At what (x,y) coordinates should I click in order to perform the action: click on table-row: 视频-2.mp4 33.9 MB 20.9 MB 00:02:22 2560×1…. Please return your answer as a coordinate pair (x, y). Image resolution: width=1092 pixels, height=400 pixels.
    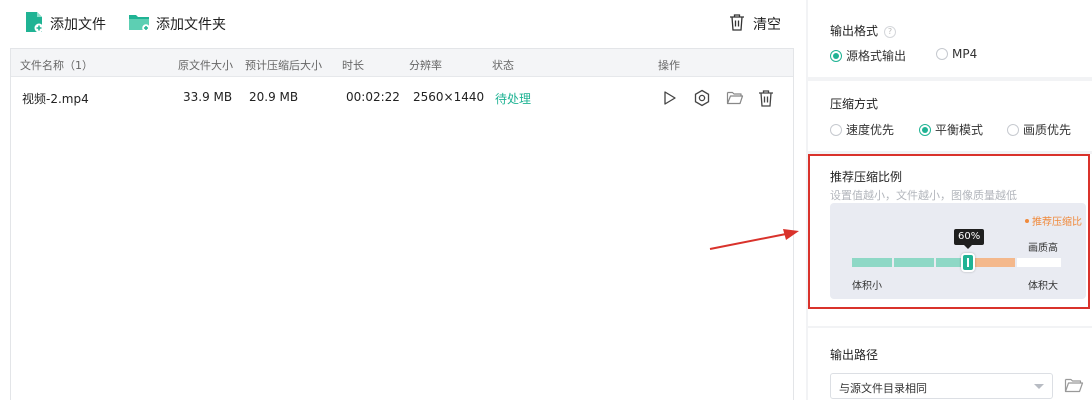
    Looking at the image, I should click on (402, 98).